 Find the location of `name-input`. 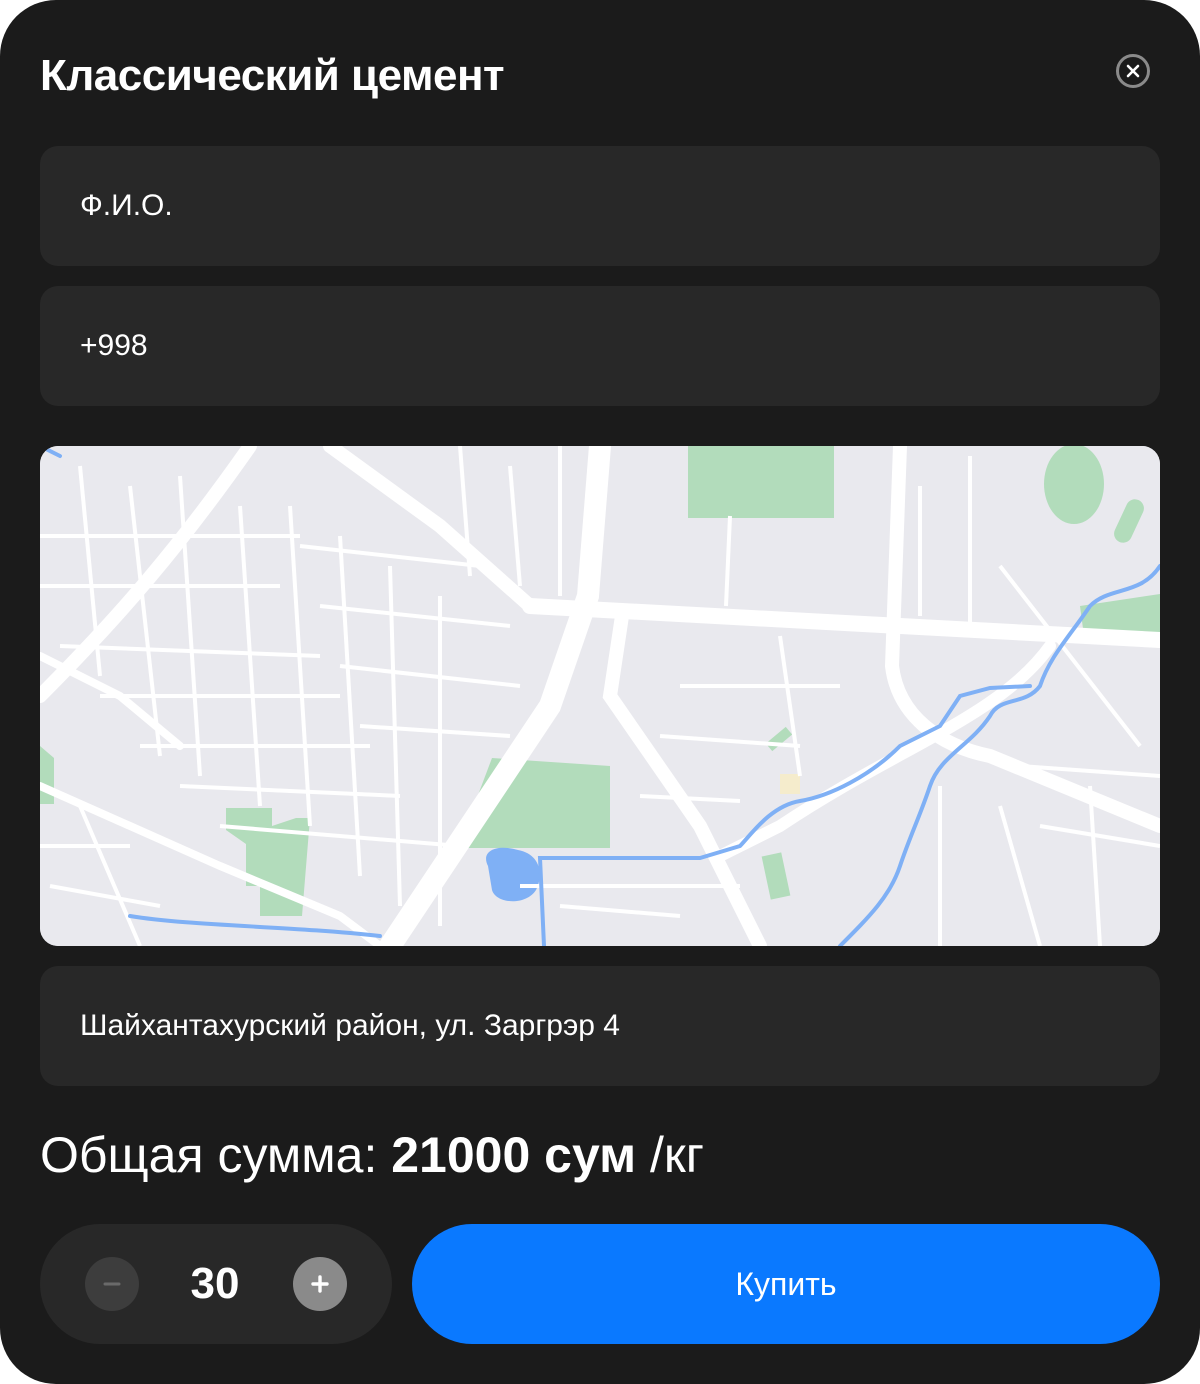

name-input is located at coordinates (600, 206).